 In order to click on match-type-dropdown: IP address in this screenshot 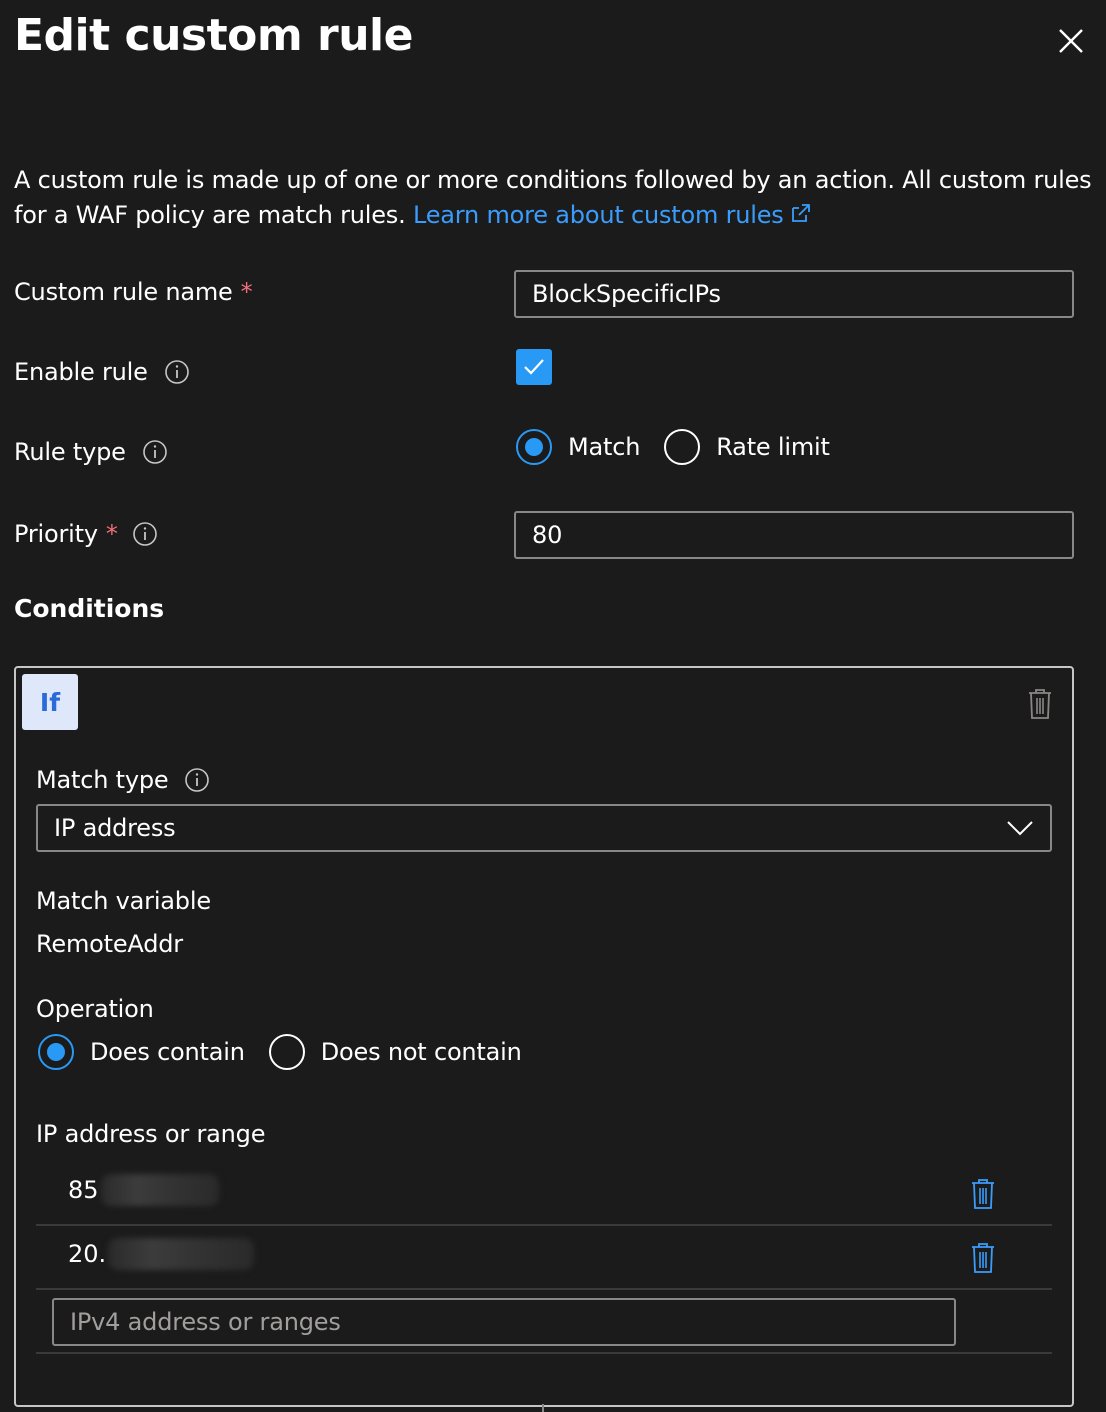, I will do `click(544, 828)`.